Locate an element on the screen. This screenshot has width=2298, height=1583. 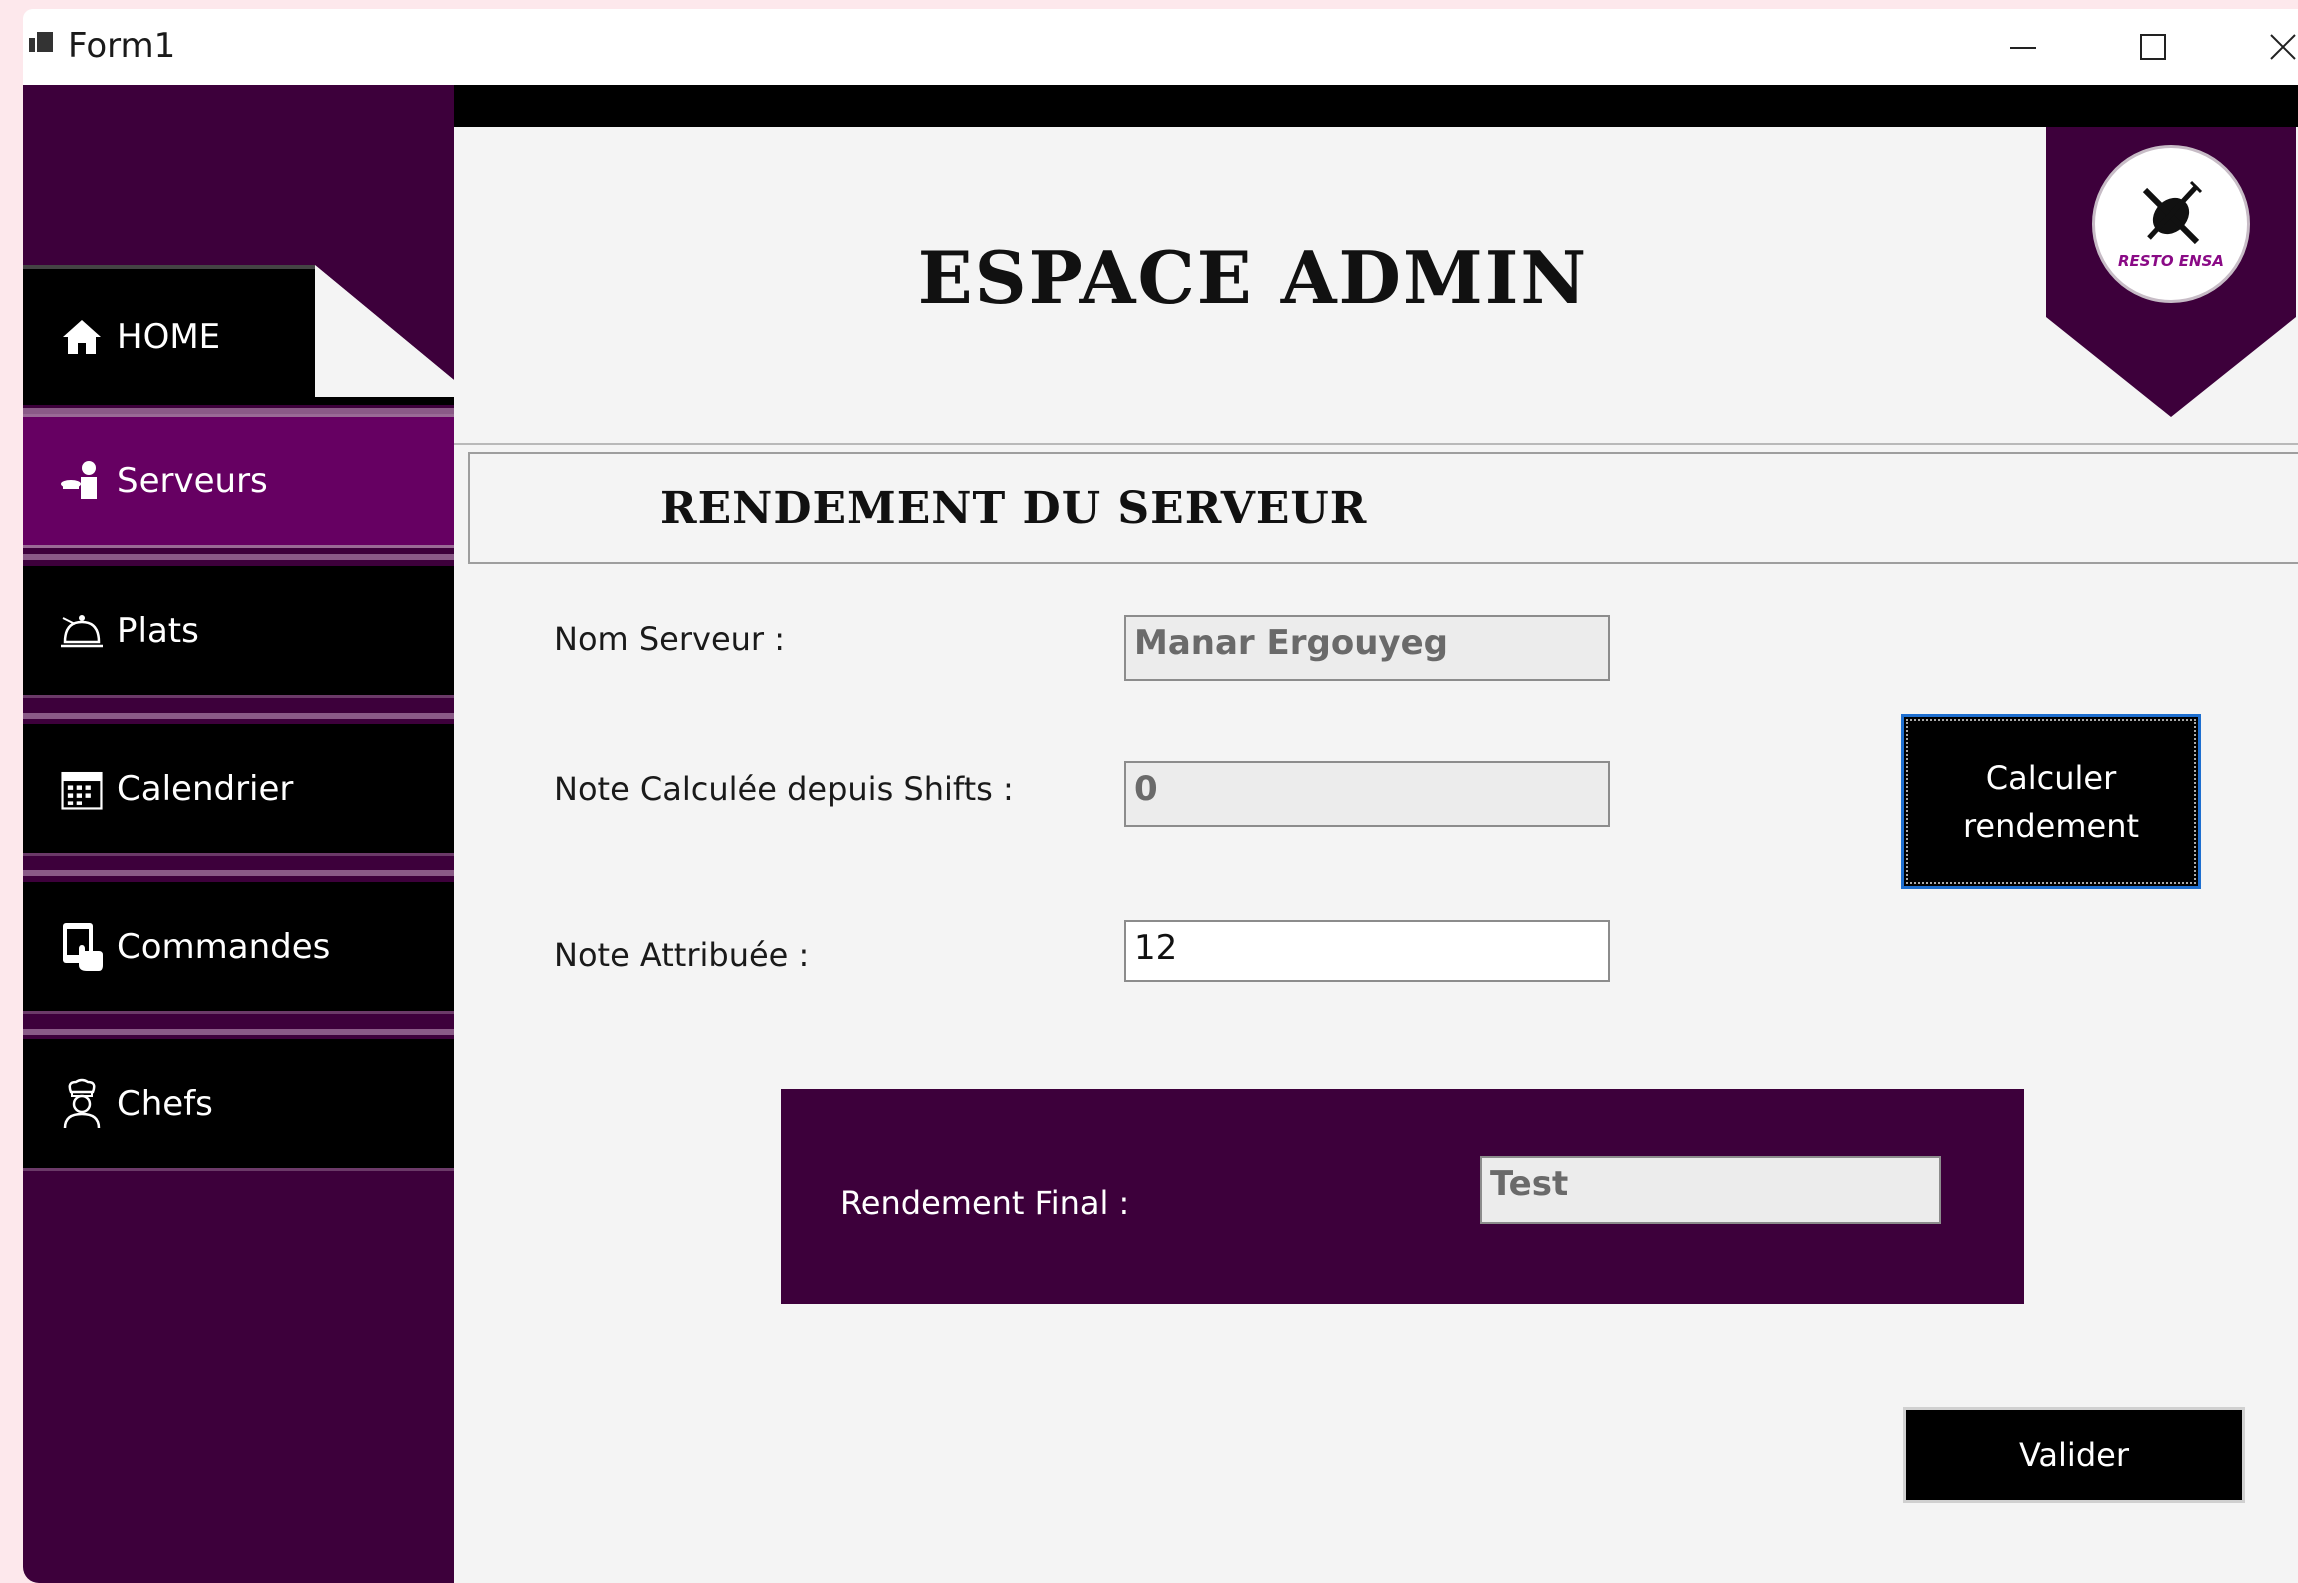
sidebar-item-commandes: Commandes is located at coordinates (238, 948).